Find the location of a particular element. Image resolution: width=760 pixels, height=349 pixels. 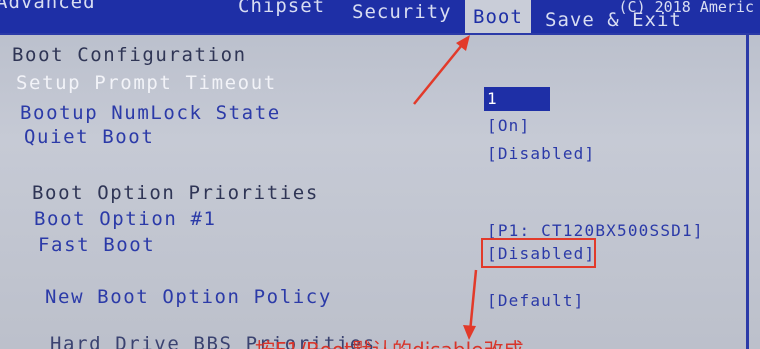

arrow-down-icon is located at coordinates (470, 304).